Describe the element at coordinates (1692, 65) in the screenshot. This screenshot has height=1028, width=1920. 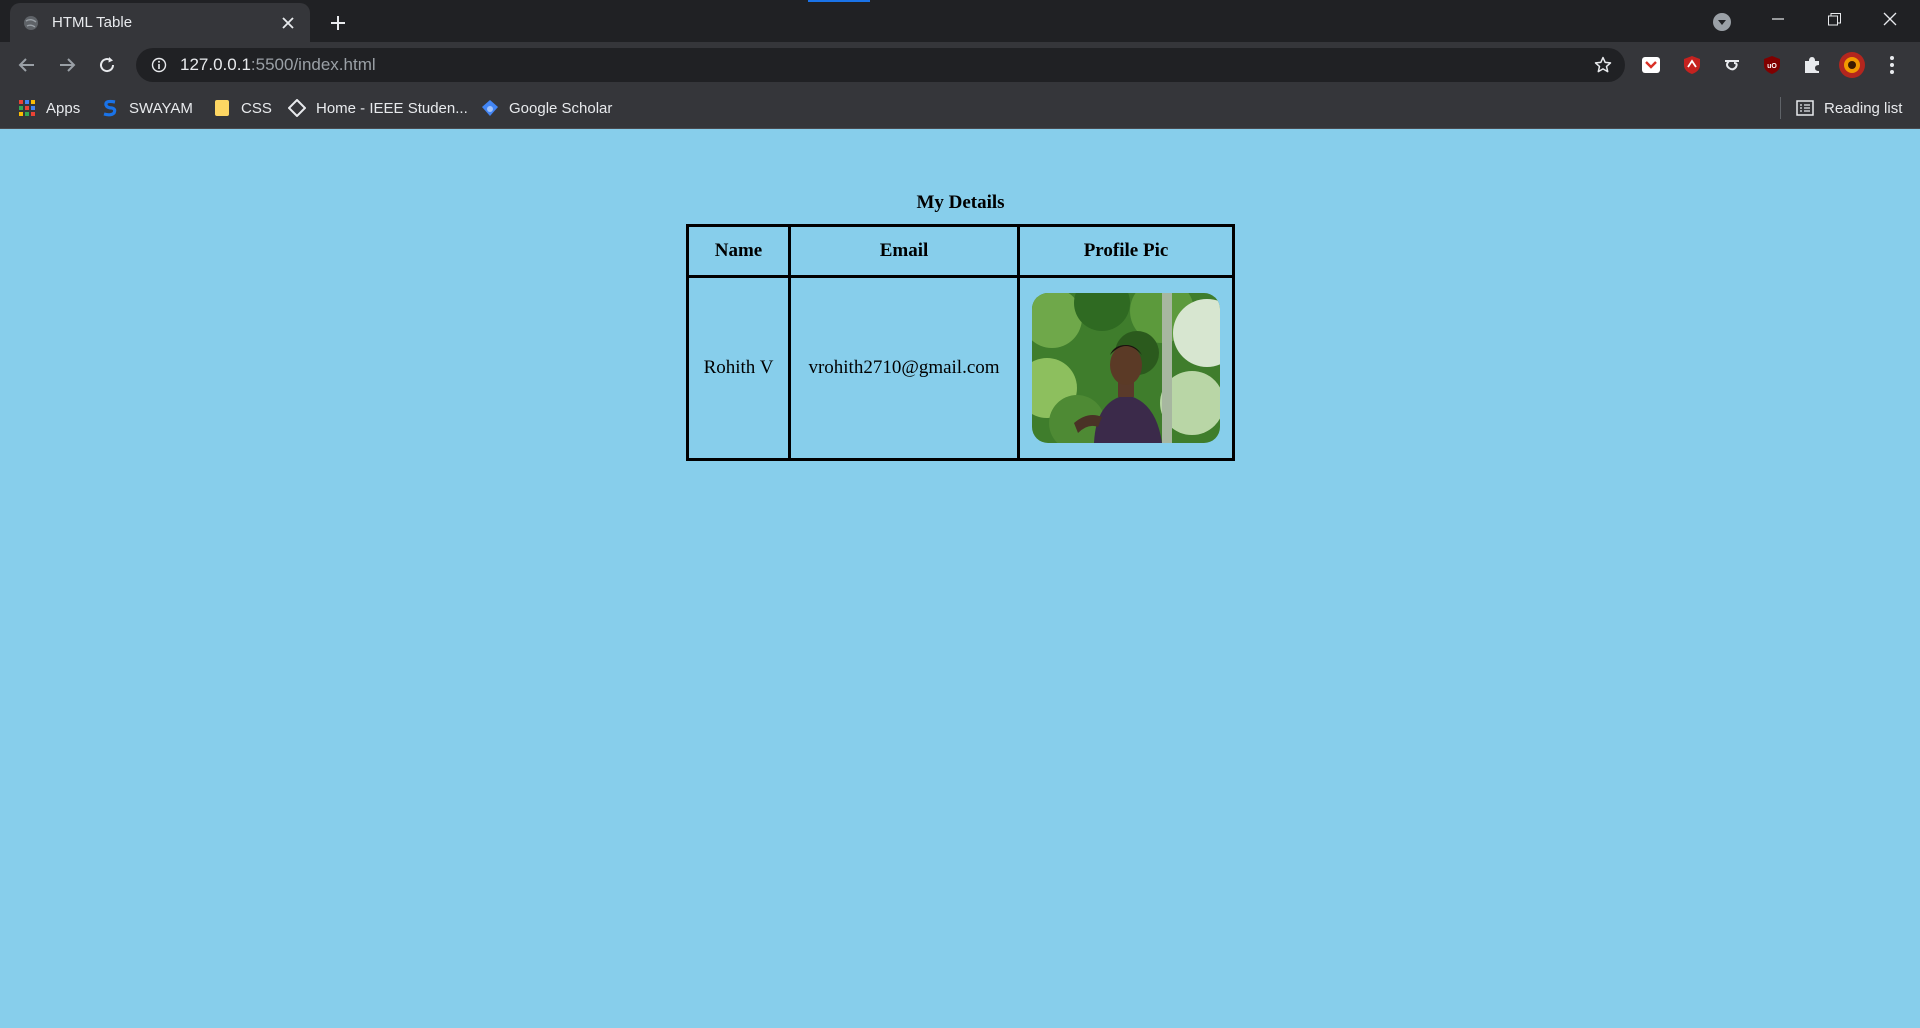
I see `shield-extension-icon` at that location.